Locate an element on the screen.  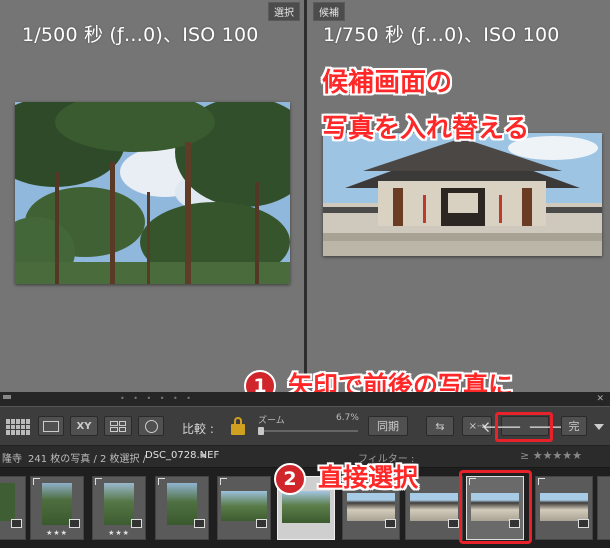
compare-toolbar: XY 比較 : ズーム 6.7% 同期 ⇆ ×⇢ 🡐 🡒 完 is located at coordinates (305, 426).